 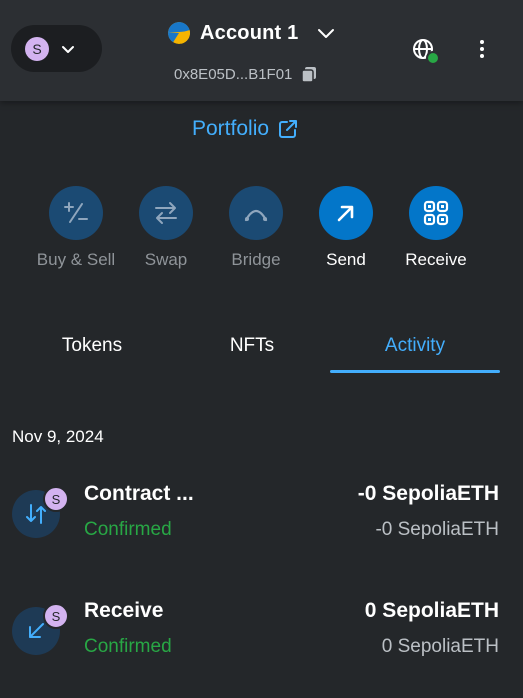 I want to click on portfolio-label: Portfolio, so click(x=231, y=128).